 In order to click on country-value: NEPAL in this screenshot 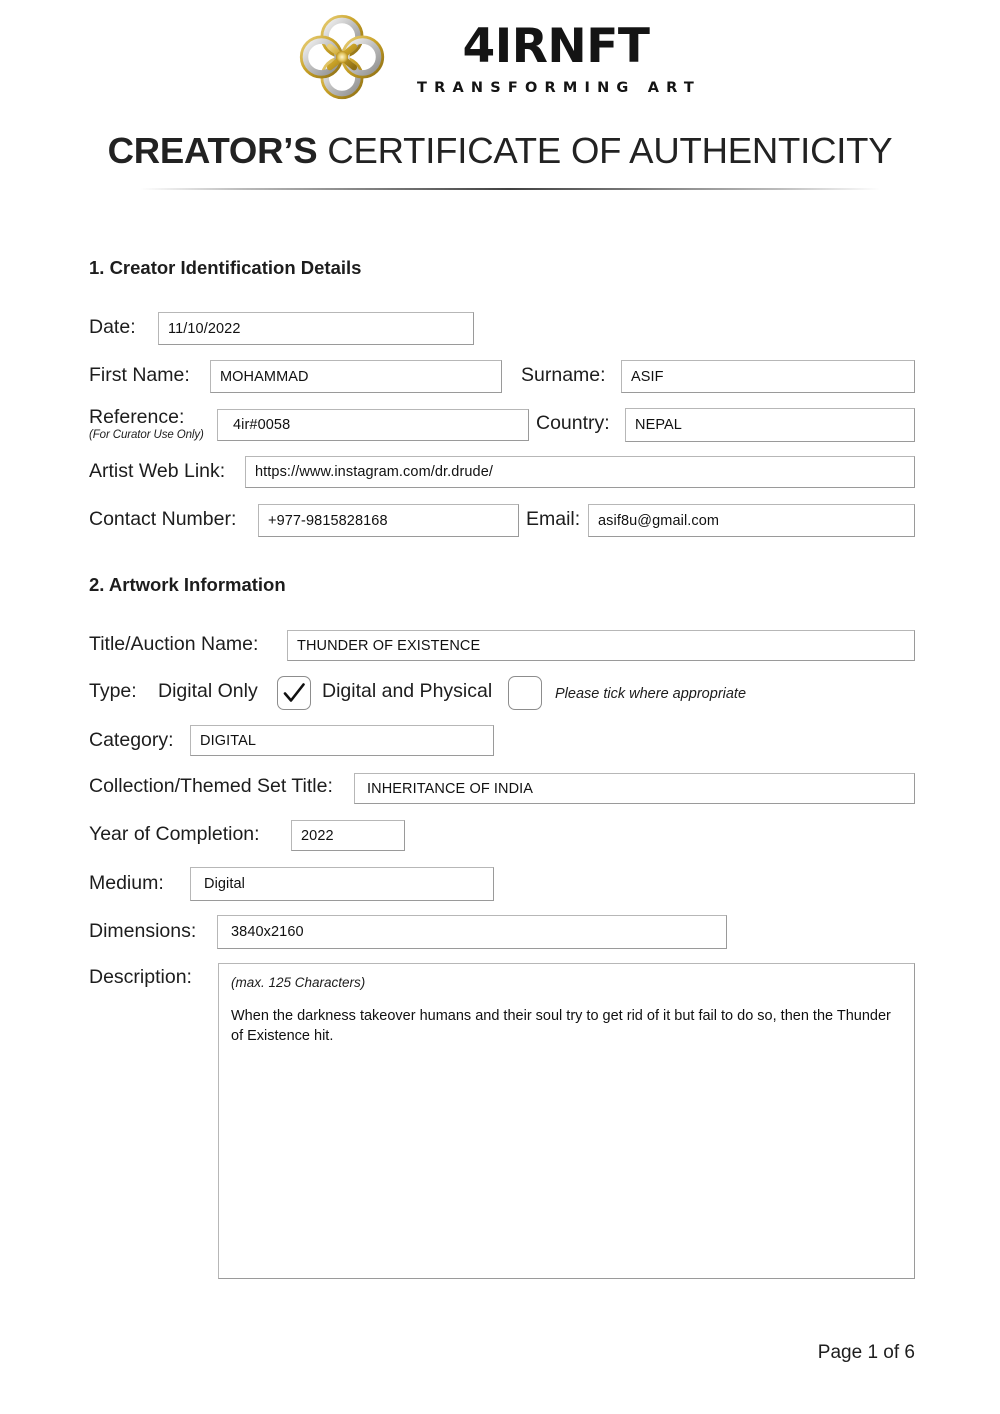, I will do `click(658, 425)`.